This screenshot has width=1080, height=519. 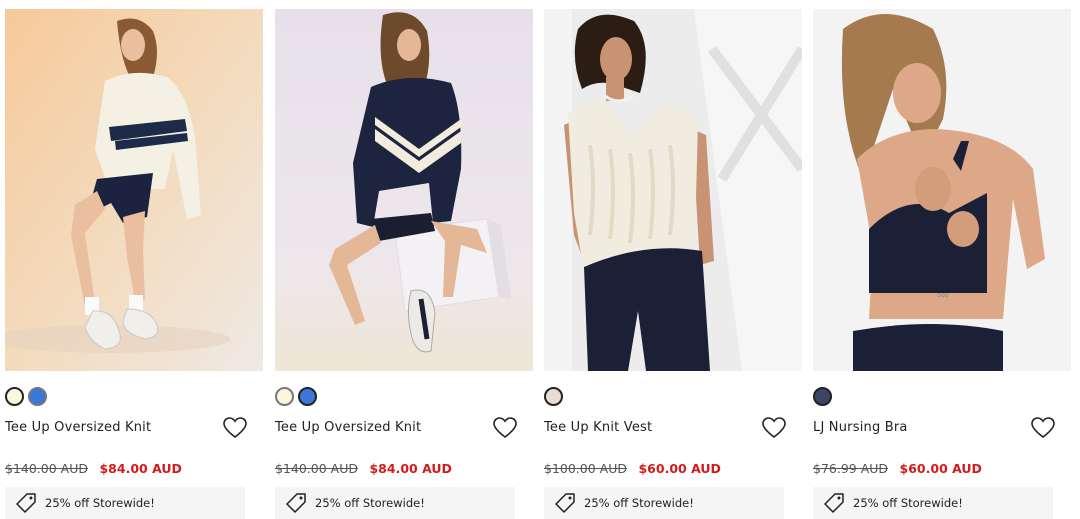 What do you see at coordinates (943, 295) in the screenshot?
I see `brand-mark: ooo` at bounding box center [943, 295].